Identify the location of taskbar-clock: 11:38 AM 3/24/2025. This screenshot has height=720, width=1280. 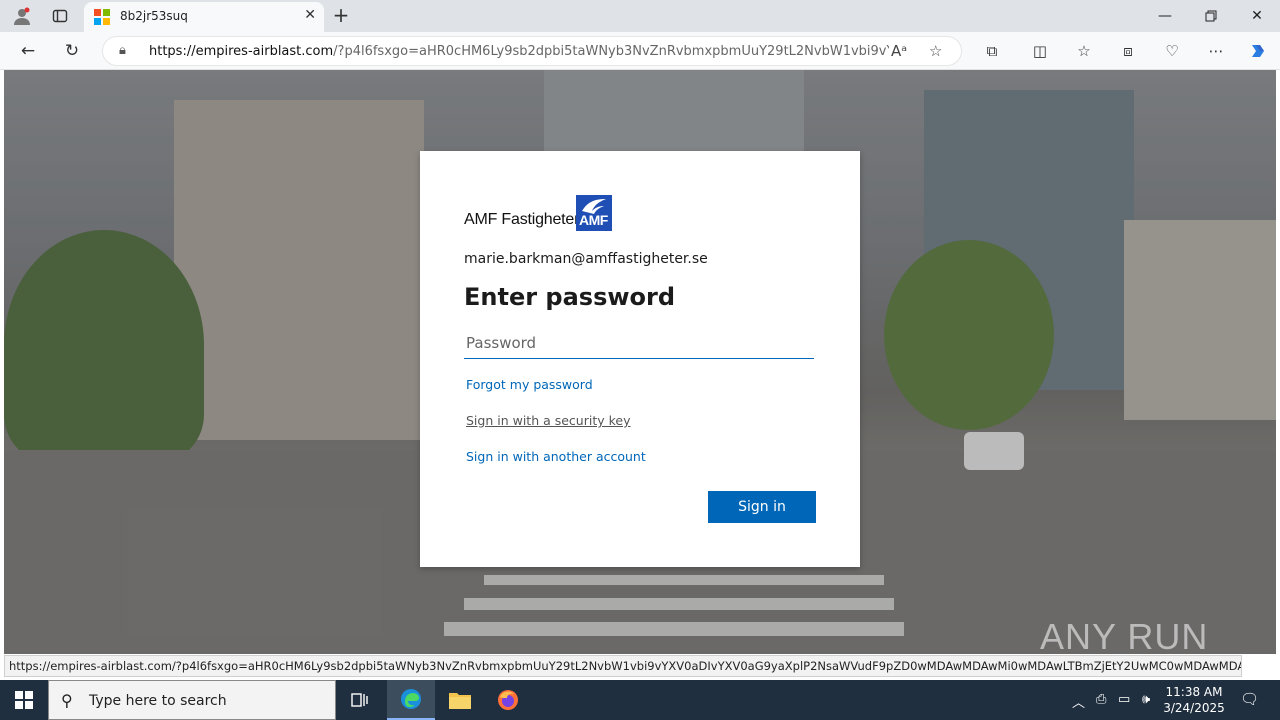
(1194, 700).